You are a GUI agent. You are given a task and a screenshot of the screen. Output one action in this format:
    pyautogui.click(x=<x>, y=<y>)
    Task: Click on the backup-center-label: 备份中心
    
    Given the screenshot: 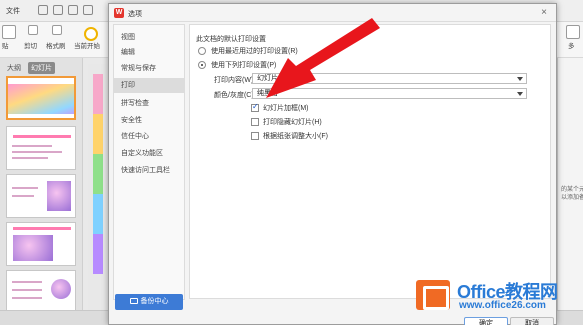 What is the action you would take?
    pyautogui.click(x=154, y=301)
    